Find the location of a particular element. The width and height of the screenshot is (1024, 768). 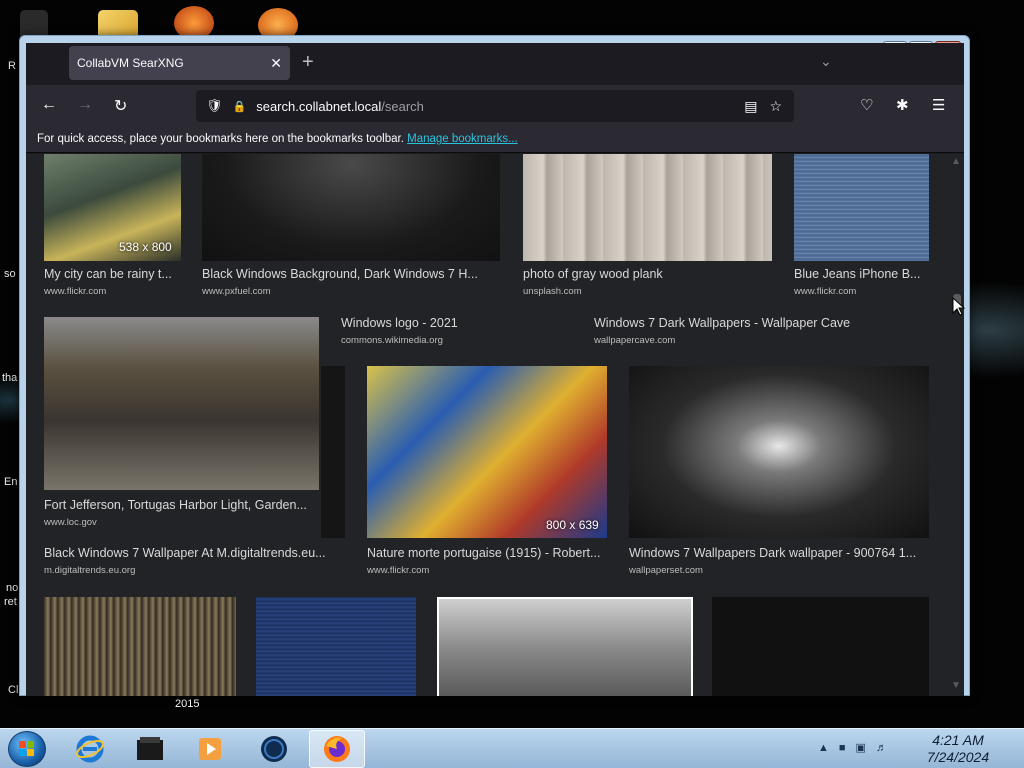

system-tray: ▲ ■ ▣ ♬ is located at coordinates (852, 748).